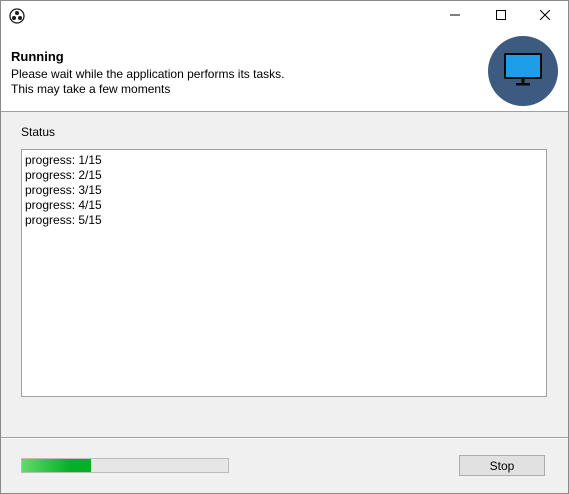 The width and height of the screenshot is (569, 494). Describe the element at coordinates (37, 56) in the screenshot. I see `page-title: Running` at that location.